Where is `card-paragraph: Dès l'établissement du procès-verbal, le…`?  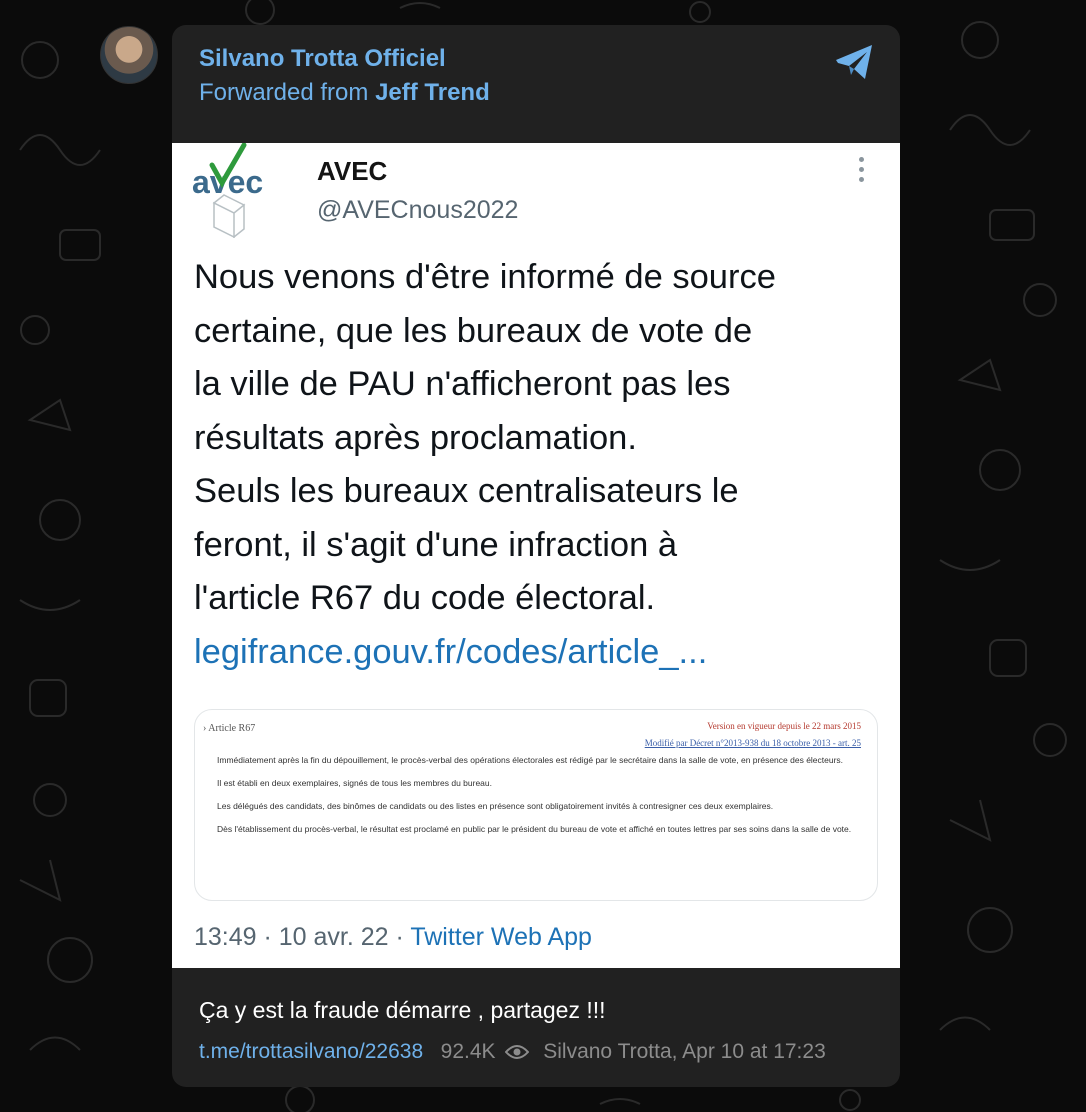
card-paragraph: Dès l'établissement du procès-verbal, le… is located at coordinates (534, 829).